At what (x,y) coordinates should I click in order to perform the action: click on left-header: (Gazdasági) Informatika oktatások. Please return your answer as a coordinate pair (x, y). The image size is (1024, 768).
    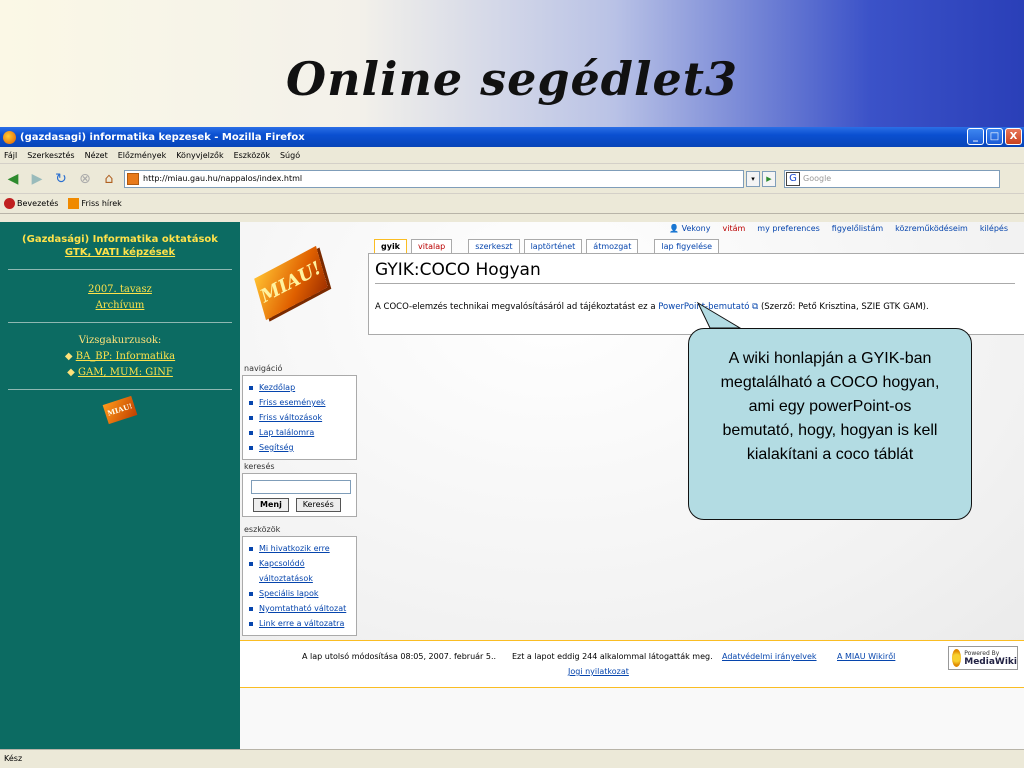
    Looking at the image, I should click on (120, 239).